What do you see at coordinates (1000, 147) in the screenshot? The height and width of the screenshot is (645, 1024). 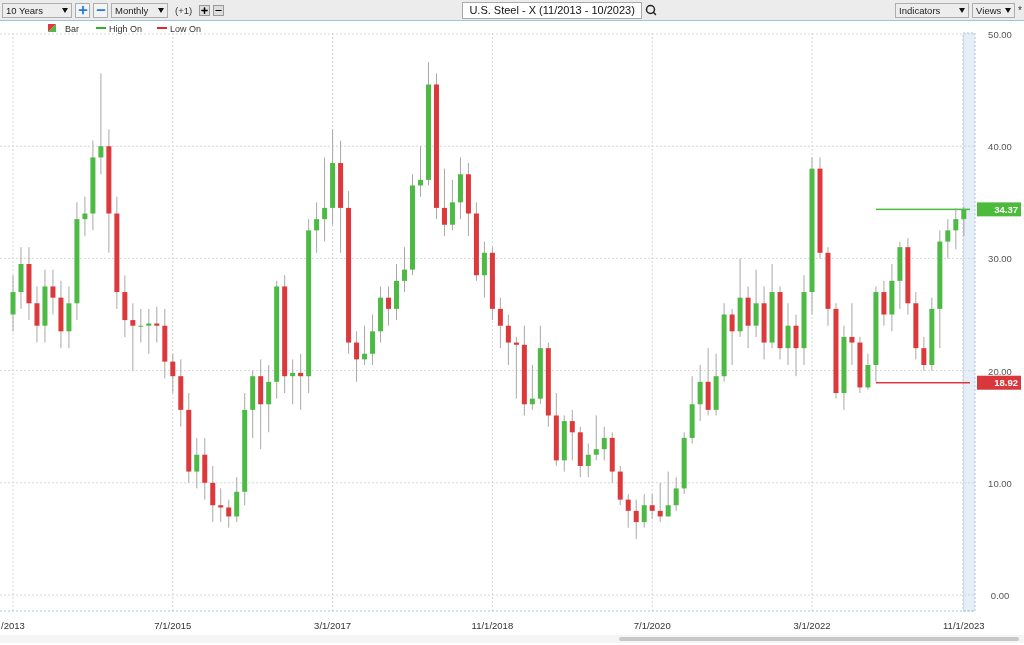 I see `y-axis-label: 40.00` at bounding box center [1000, 147].